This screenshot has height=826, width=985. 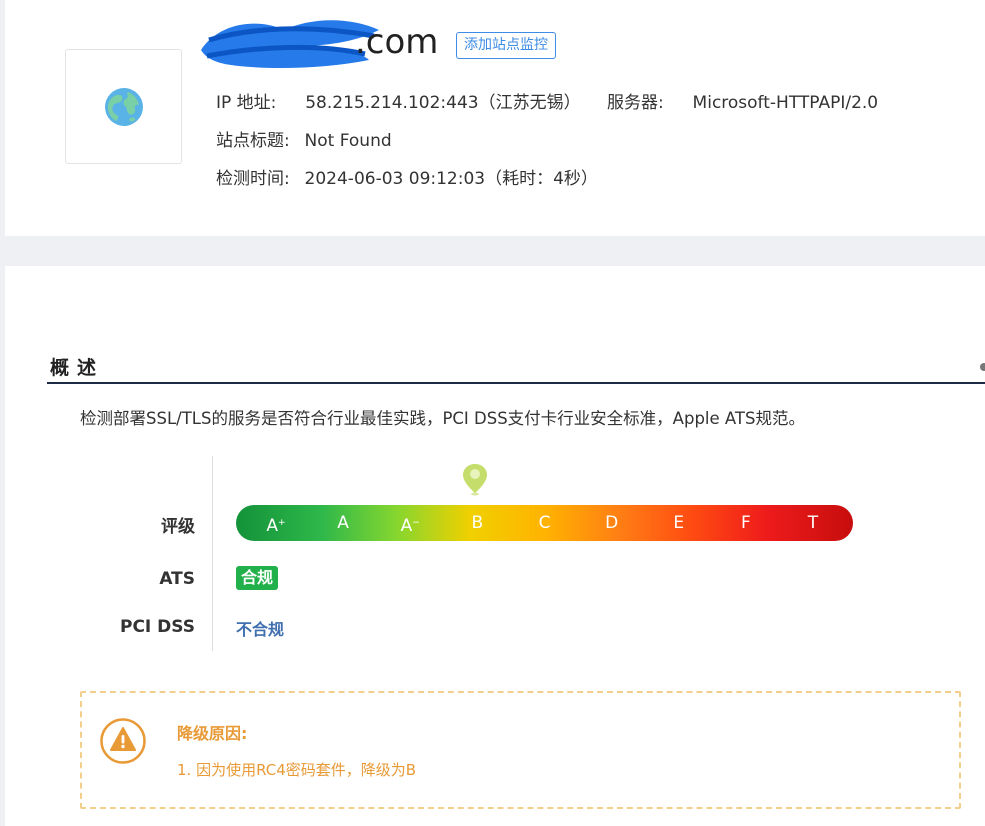 I want to click on globe-icon, so click(x=123, y=106).